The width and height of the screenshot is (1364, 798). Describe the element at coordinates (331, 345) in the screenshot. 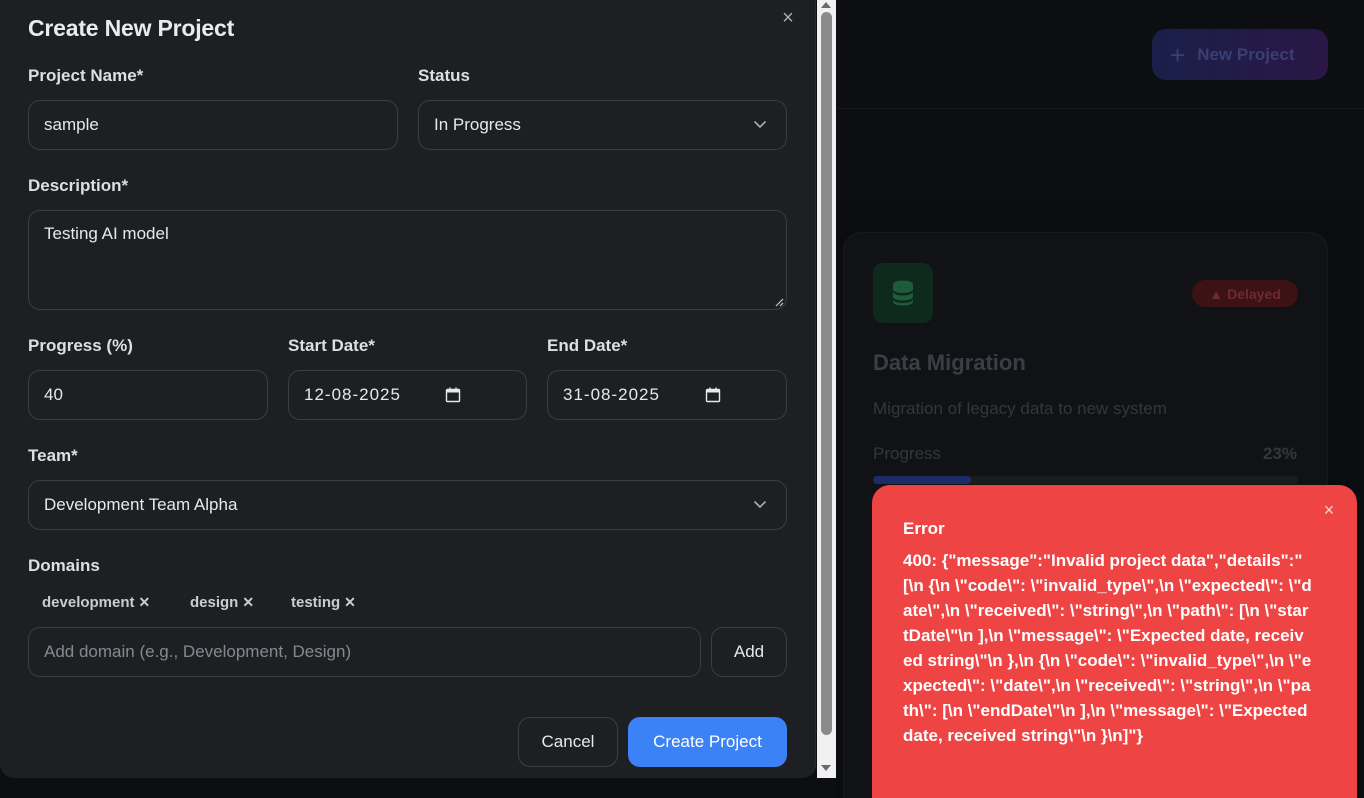

I see `start-date-label: Start Date*` at that location.